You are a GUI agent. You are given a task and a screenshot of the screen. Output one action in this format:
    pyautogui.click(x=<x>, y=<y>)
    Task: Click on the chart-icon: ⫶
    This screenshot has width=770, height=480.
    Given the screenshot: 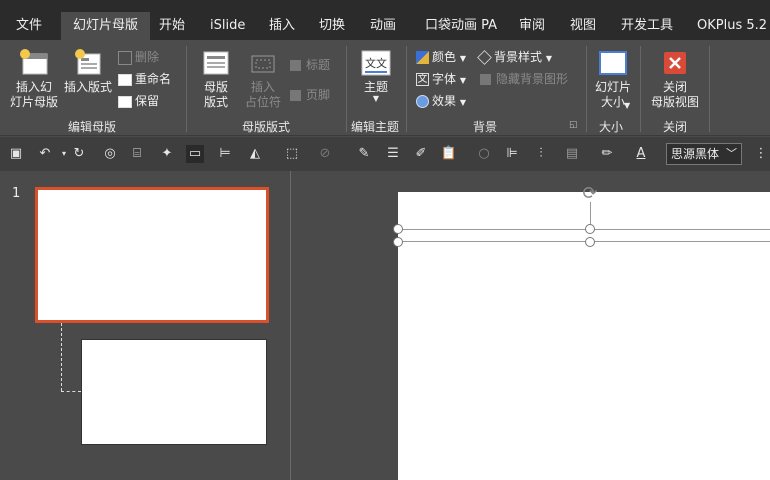 What is the action you would take?
    pyautogui.click(x=541, y=154)
    